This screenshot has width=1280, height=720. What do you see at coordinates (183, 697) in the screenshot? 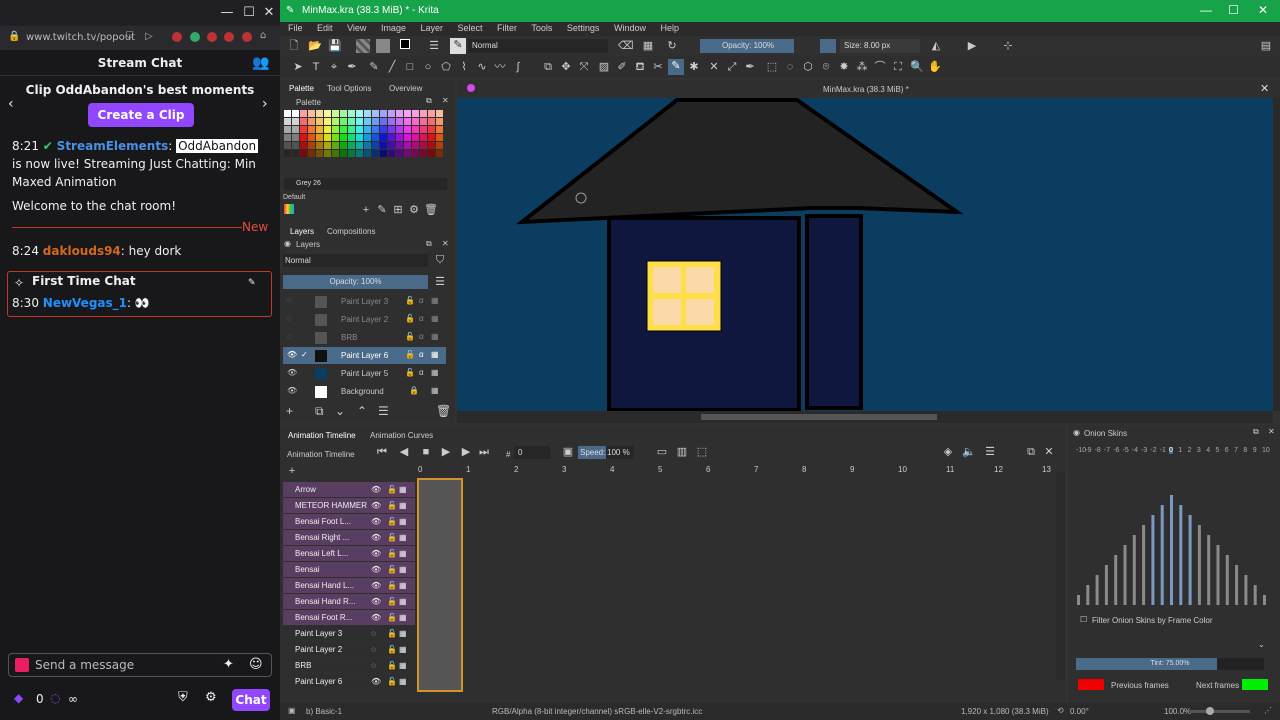
I see `shield-icon: ⛨` at bounding box center [183, 697].